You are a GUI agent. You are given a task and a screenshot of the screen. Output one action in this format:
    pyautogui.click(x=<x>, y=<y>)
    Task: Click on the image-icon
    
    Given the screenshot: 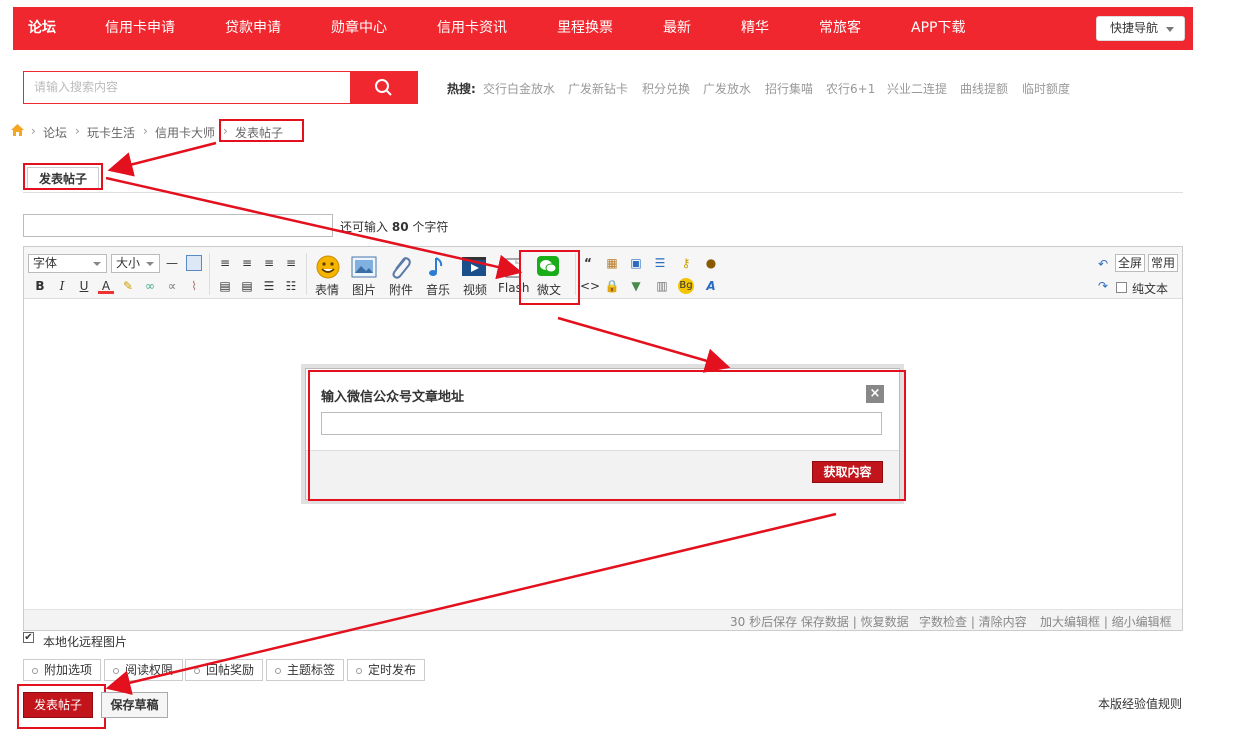 What is the action you would take?
    pyautogui.click(x=364, y=267)
    